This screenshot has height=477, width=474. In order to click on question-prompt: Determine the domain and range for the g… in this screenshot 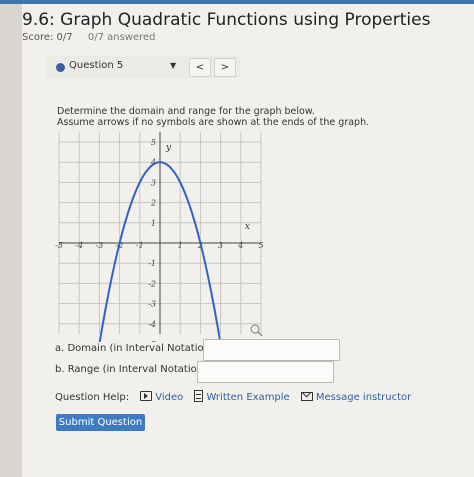, I will do `click(213, 117)`.